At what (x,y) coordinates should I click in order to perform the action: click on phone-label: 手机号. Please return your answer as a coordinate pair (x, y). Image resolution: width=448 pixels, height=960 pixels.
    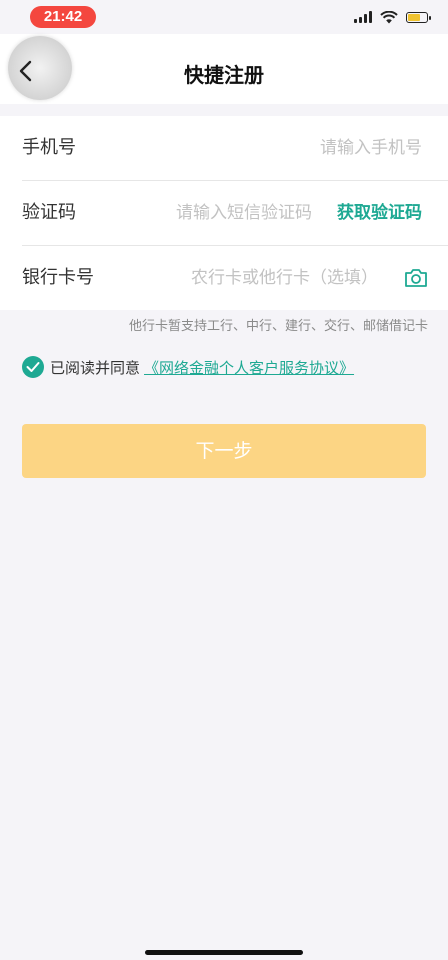
    Looking at the image, I should click on (49, 147).